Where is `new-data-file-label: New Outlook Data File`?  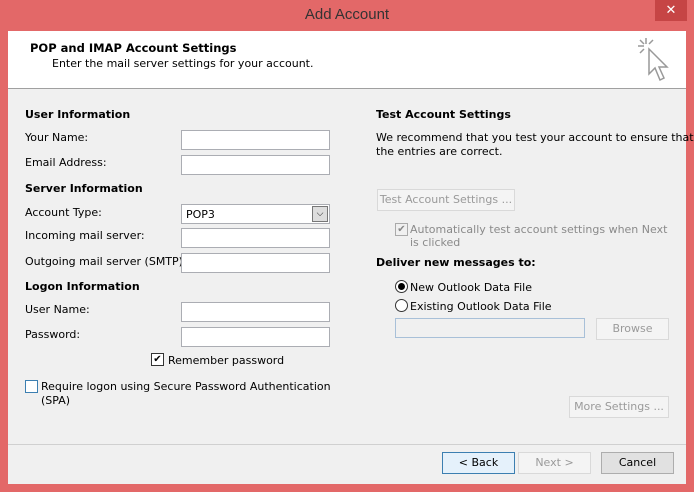 new-data-file-label: New Outlook Data File is located at coordinates (471, 287).